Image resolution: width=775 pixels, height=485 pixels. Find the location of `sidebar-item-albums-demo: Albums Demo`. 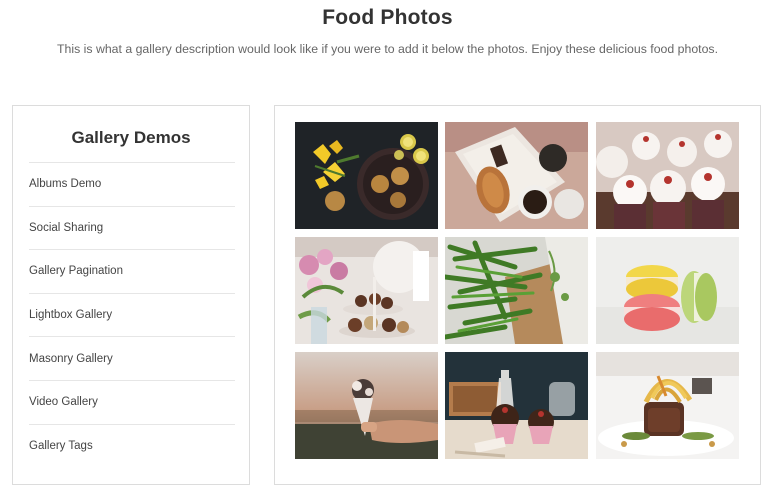

sidebar-item-albums-demo: Albums Demo is located at coordinates (132, 184).